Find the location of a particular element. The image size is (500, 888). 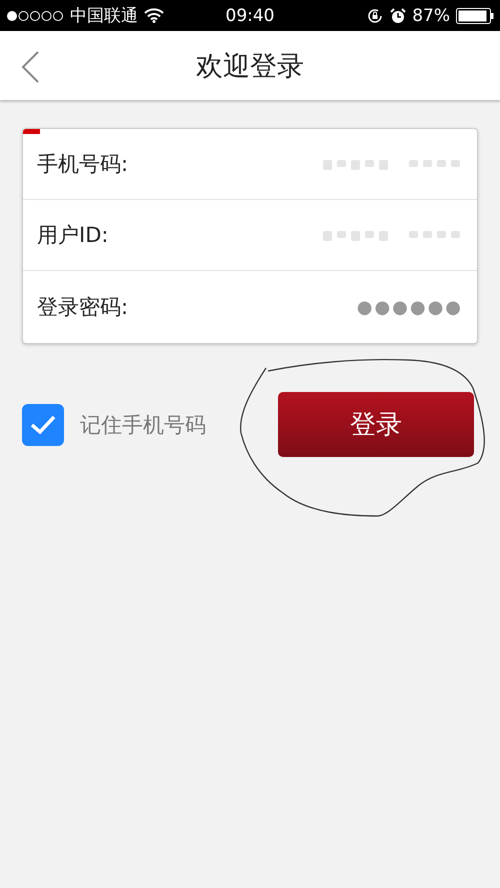

wifi-icon is located at coordinates (154, 15).